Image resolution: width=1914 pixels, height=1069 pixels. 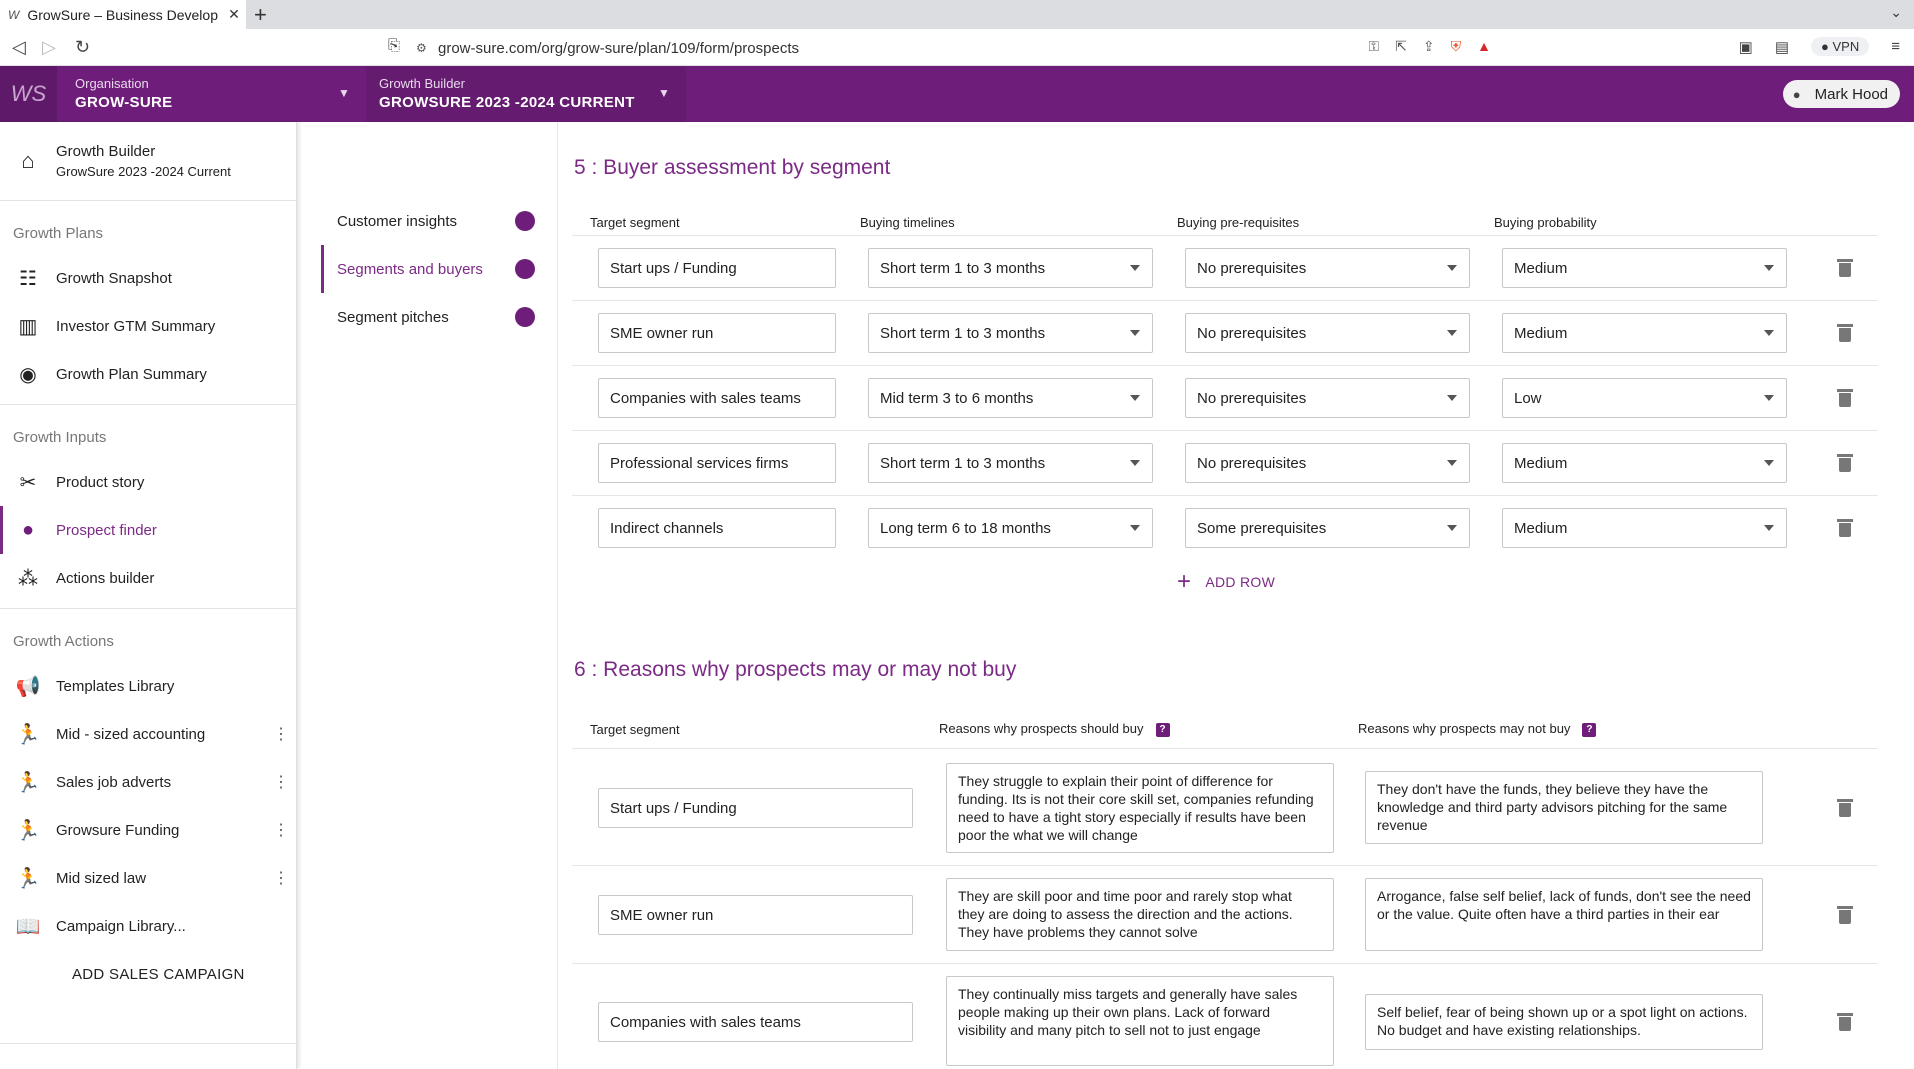 I want to click on segment-field: Indirect channels, so click(x=717, y=528).